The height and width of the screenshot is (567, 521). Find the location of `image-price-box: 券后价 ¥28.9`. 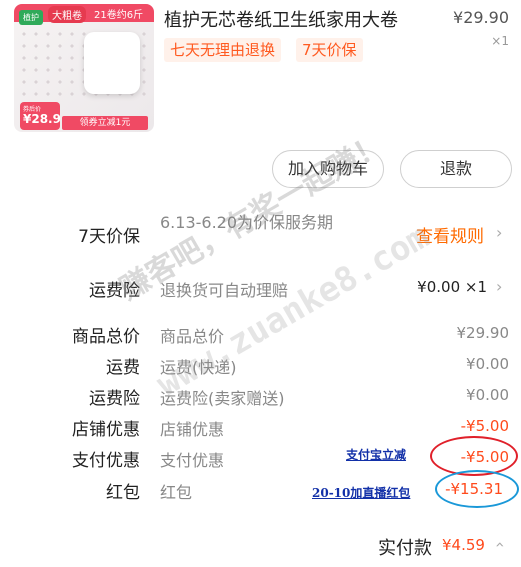

image-price-box: 券后价 ¥28.9 is located at coordinates (40, 116).